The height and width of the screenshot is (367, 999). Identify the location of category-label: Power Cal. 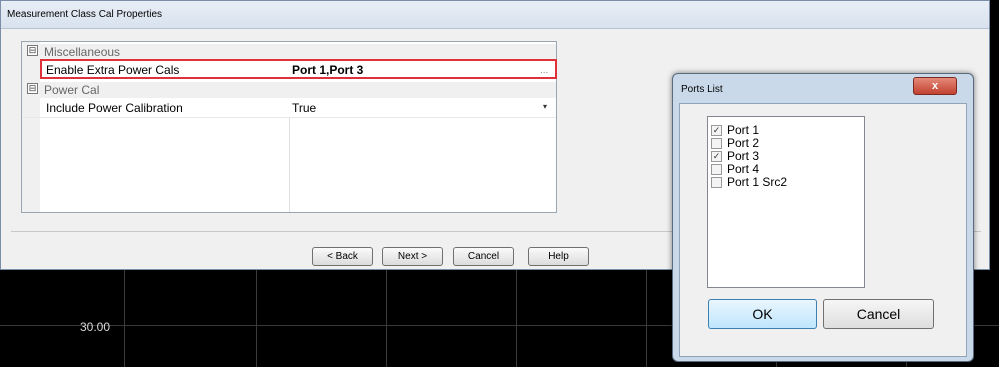
(72, 90).